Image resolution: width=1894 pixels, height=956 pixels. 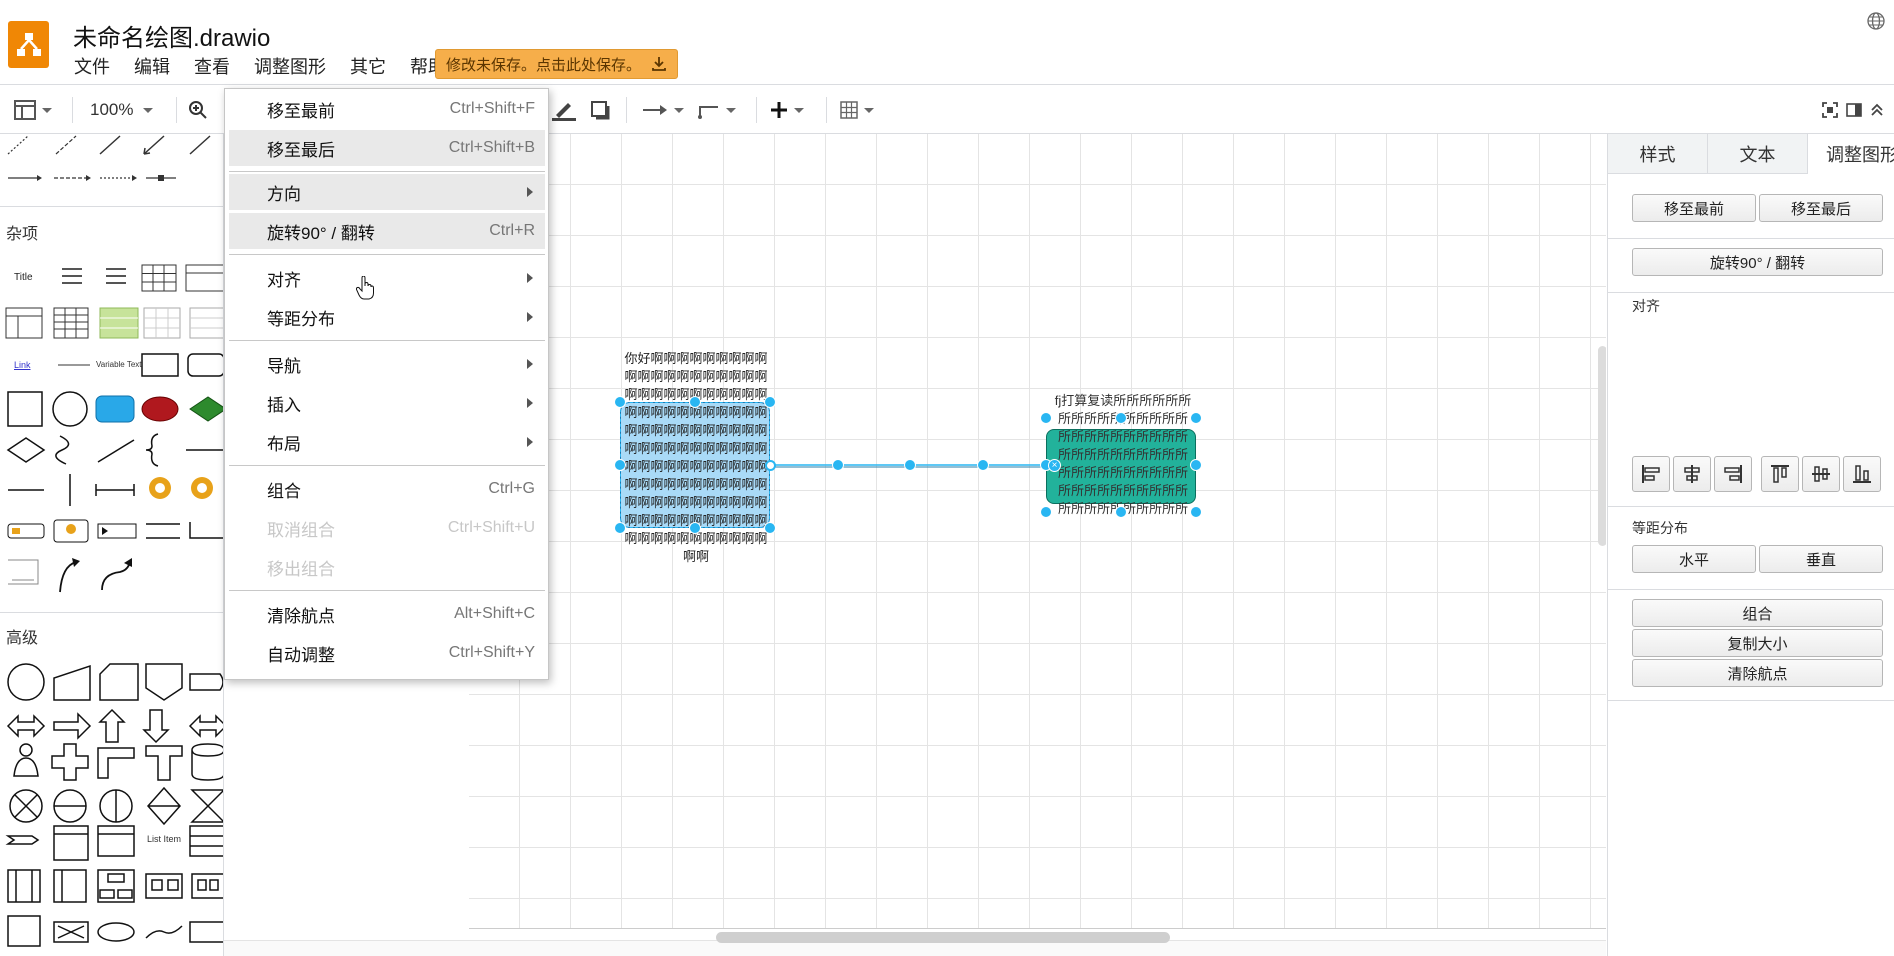 I want to click on tab-style: 样式, so click(x=1658, y=154).